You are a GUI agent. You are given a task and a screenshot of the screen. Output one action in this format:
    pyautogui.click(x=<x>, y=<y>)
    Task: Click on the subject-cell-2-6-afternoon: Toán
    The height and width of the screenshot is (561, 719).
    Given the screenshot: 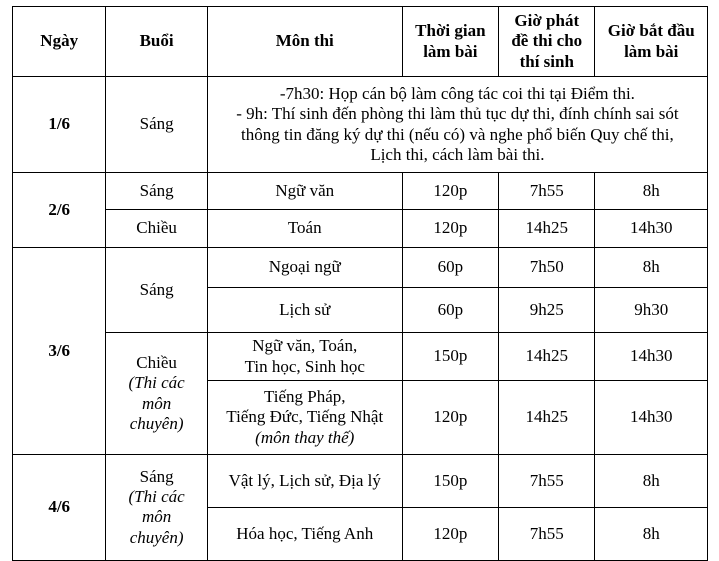 What is the action you would take?
    pyautogui.click(x=304, y=229)
    